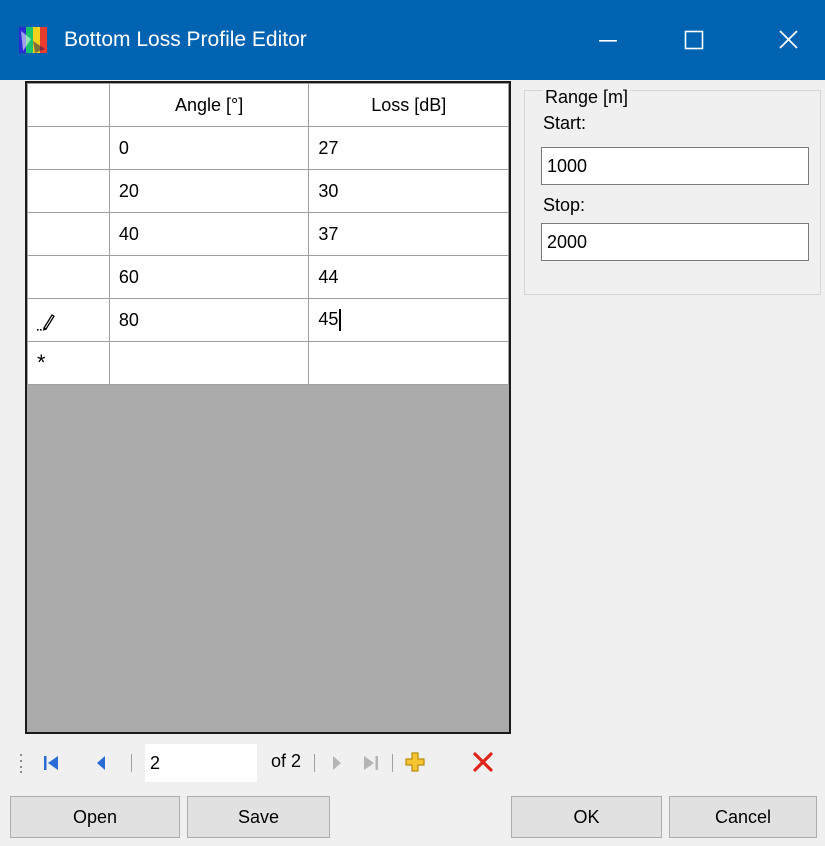  I want to click on minimize-icon, so click(608, 41).